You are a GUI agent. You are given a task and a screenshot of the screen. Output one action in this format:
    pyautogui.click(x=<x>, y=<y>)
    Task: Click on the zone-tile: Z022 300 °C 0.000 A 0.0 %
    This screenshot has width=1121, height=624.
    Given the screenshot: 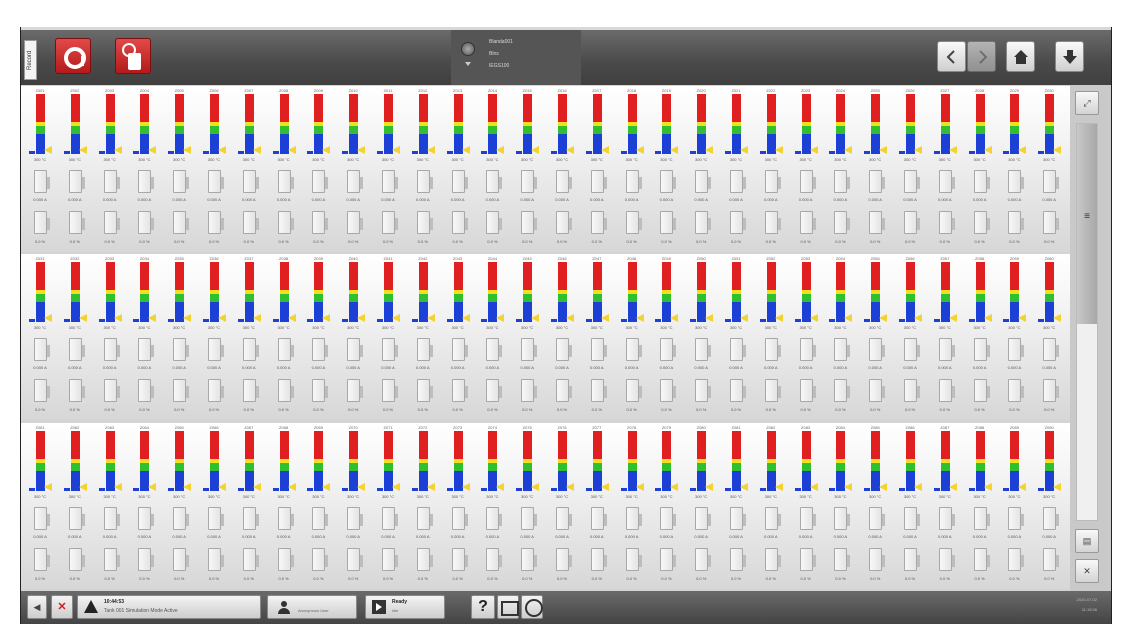 What is the action you would take?
    pyautogui.click(x=771, y=169)
    